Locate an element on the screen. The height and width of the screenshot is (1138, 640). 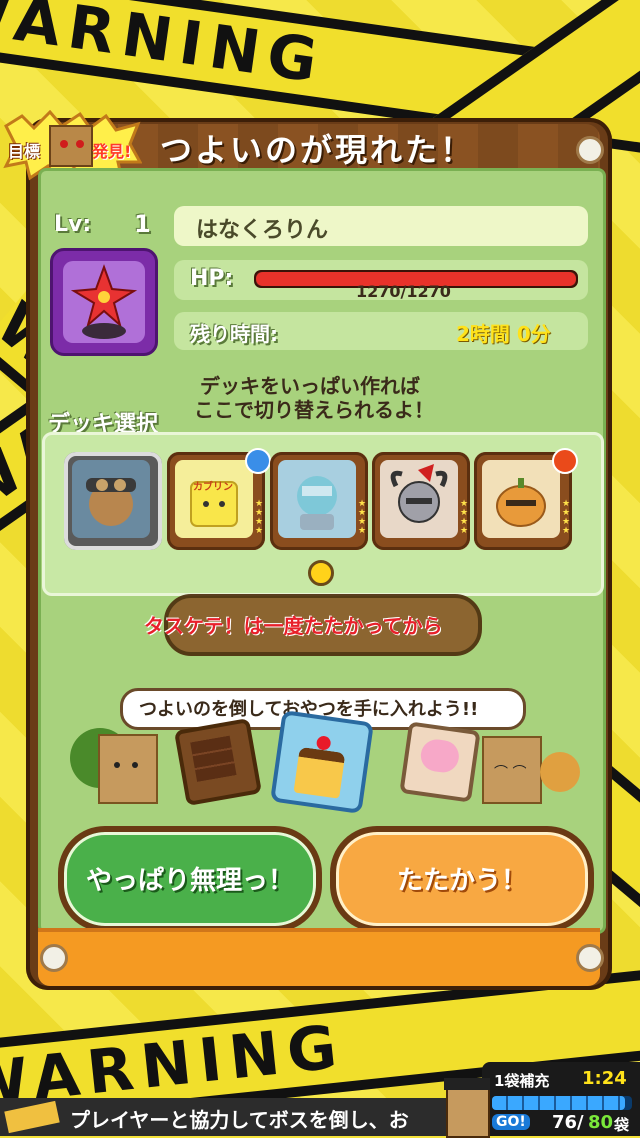
pumpkin-icon is located at coordinates (521, 499).